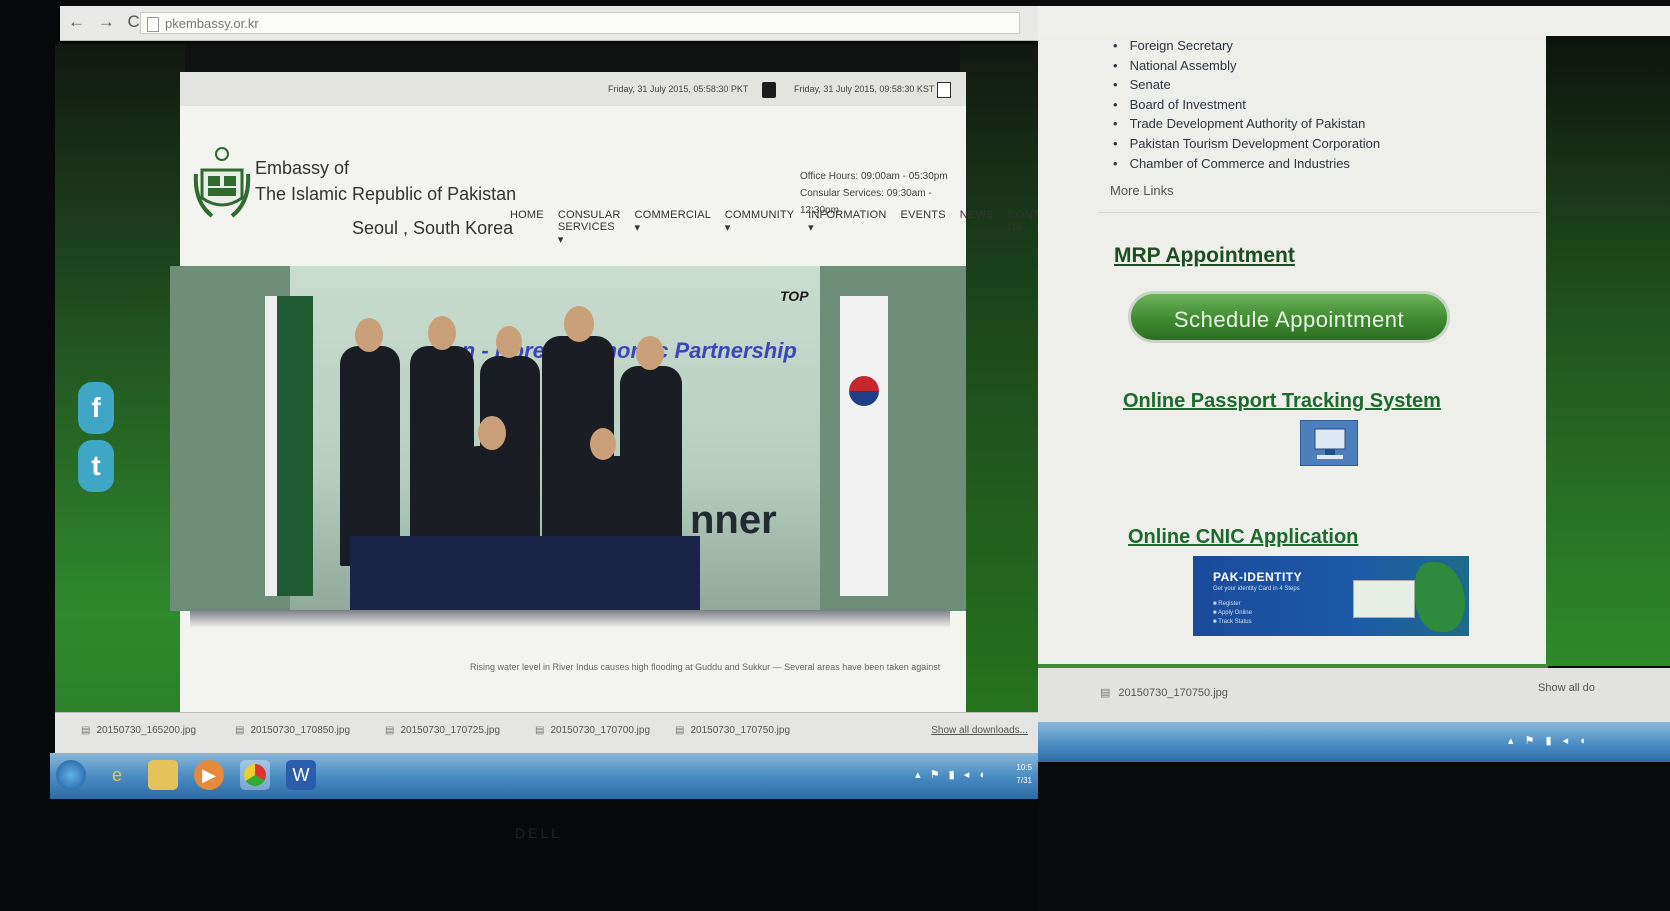 The image size is (1670, 911). What do you see at coordinates (1384, 599) in the screenshot?
I see `id-card-image` at bounding box center [1384, 599].